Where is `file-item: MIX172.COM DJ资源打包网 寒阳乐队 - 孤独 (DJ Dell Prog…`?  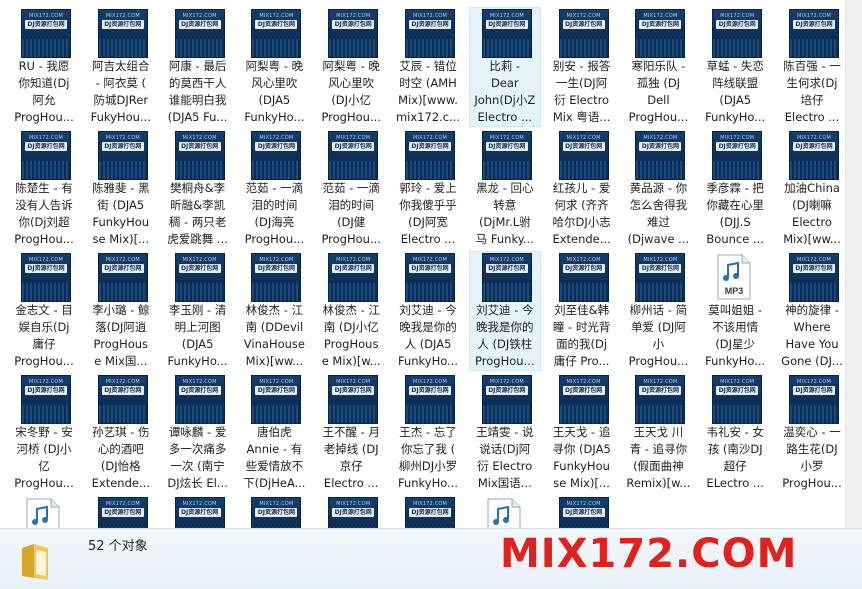
file-item: MIX172.COM DJ资源打包网 寒阳乐队 - 孤独 (DJ Dell Prog… is located at coordinates (658, 67).